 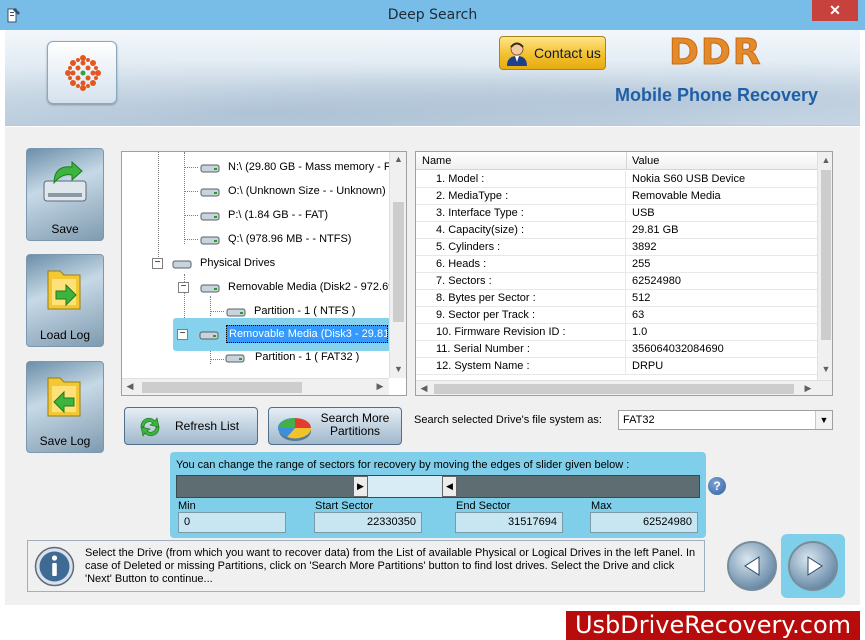 I want to click on property-value: 255, so click(x=641, y=264).